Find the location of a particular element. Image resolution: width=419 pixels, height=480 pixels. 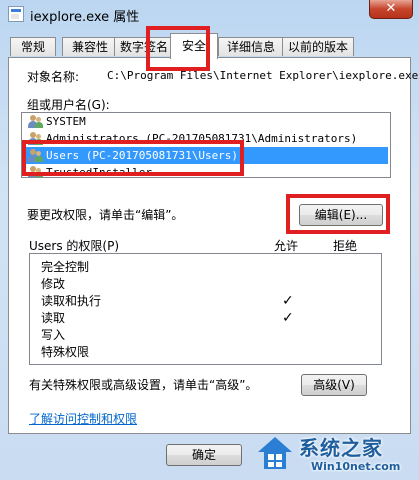

list-item-selected: Users (PC-201705081731\Users) is located at coordinates (206, 155).